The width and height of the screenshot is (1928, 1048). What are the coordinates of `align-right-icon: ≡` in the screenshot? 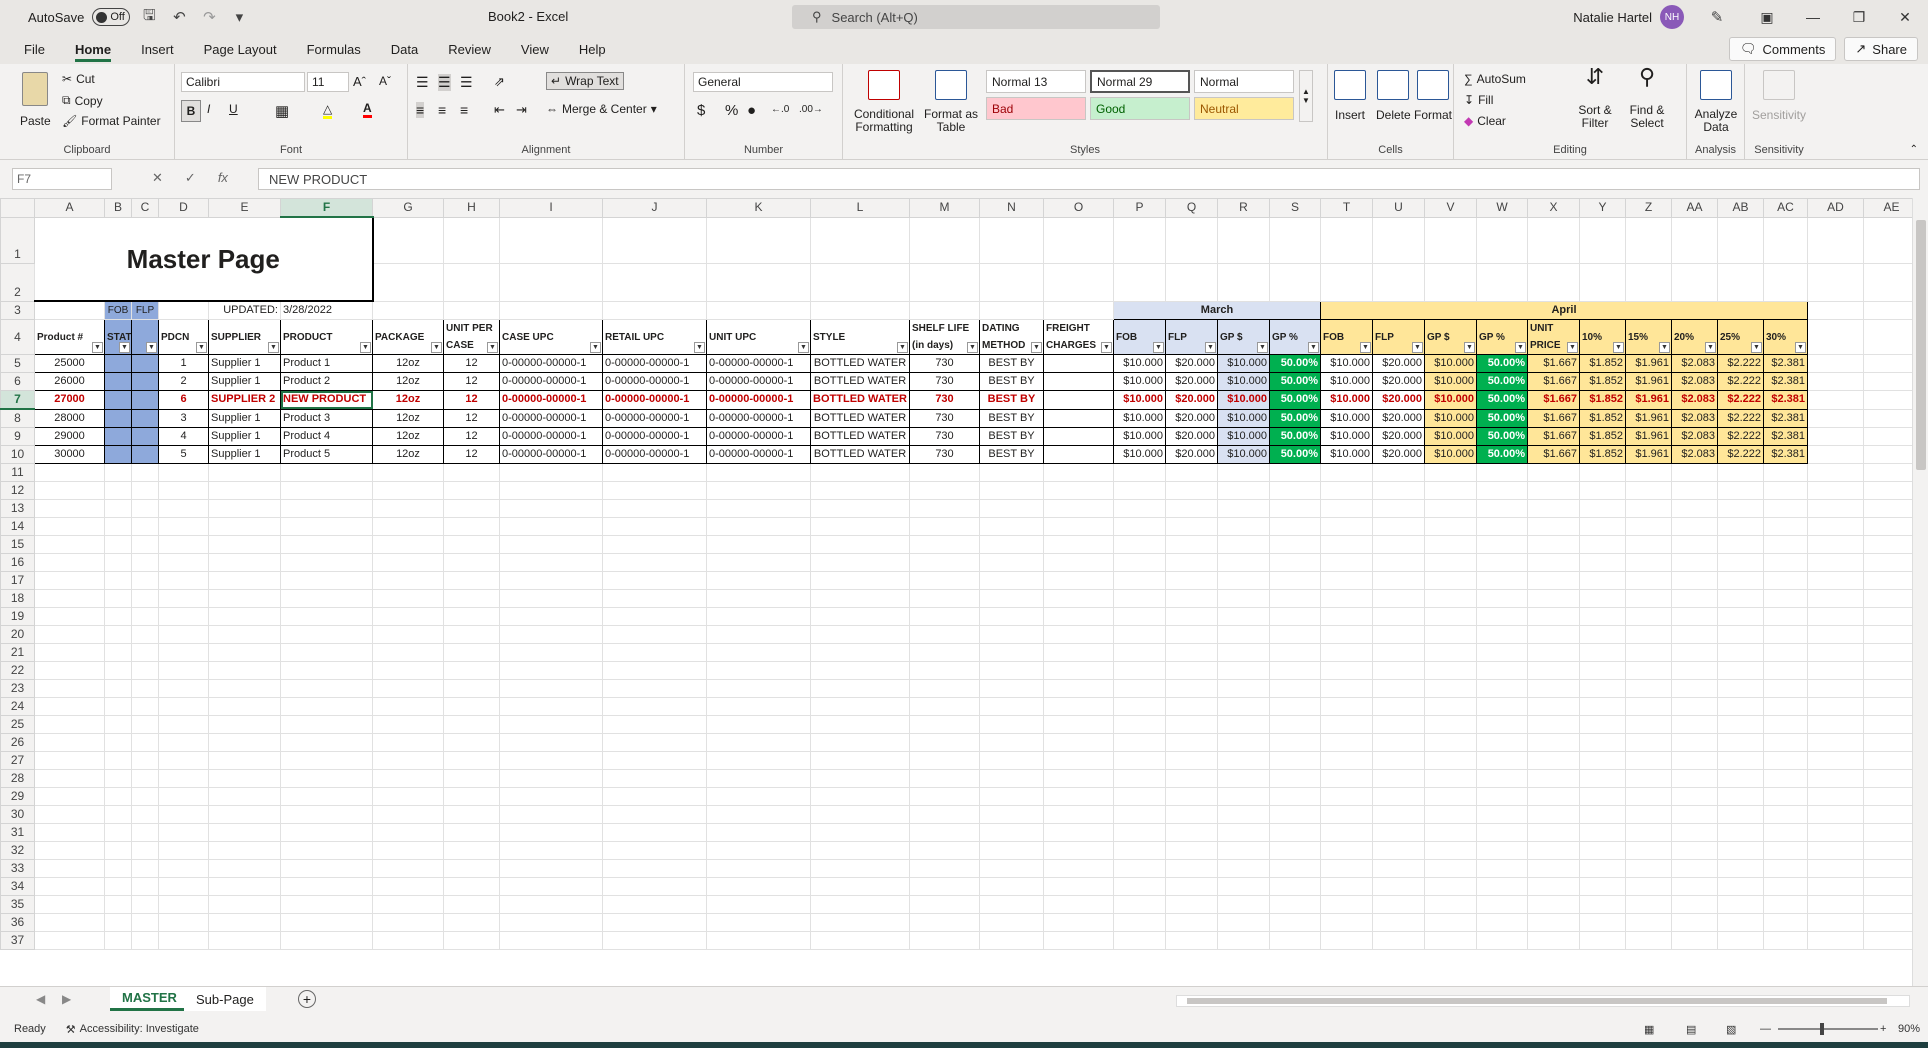 It's located at (464, 110).